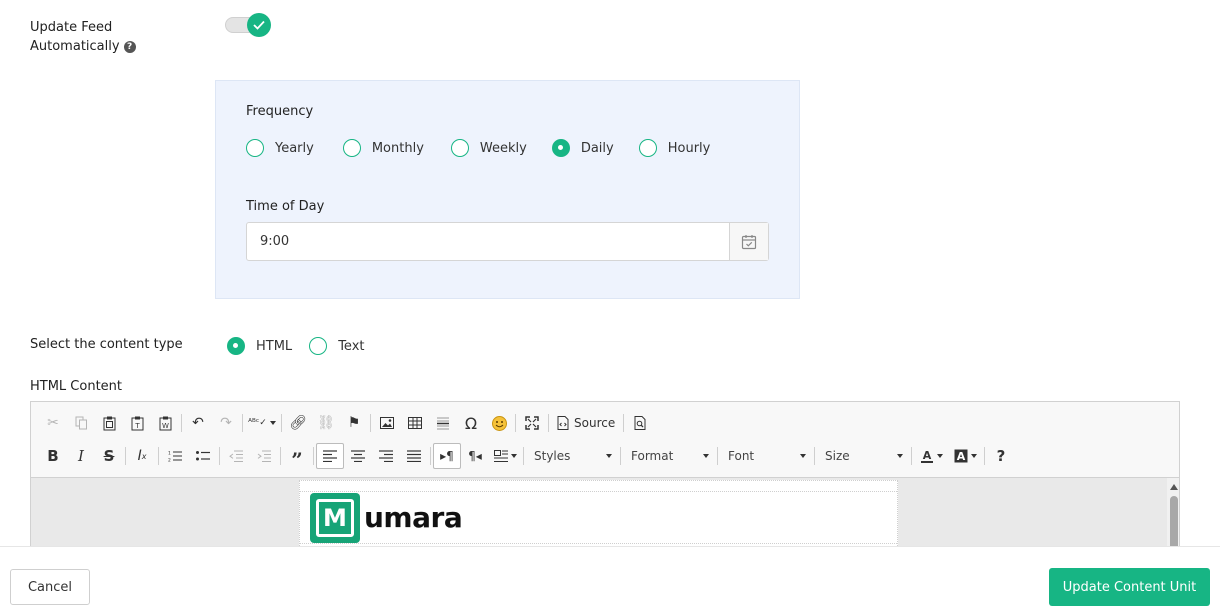 The height and width of the screenshot is (614, 1220). What do you see at coordinates (142, 456) in the screenshot?
I see `remove-format-icon: Ix` at bounding box center [142, 456].